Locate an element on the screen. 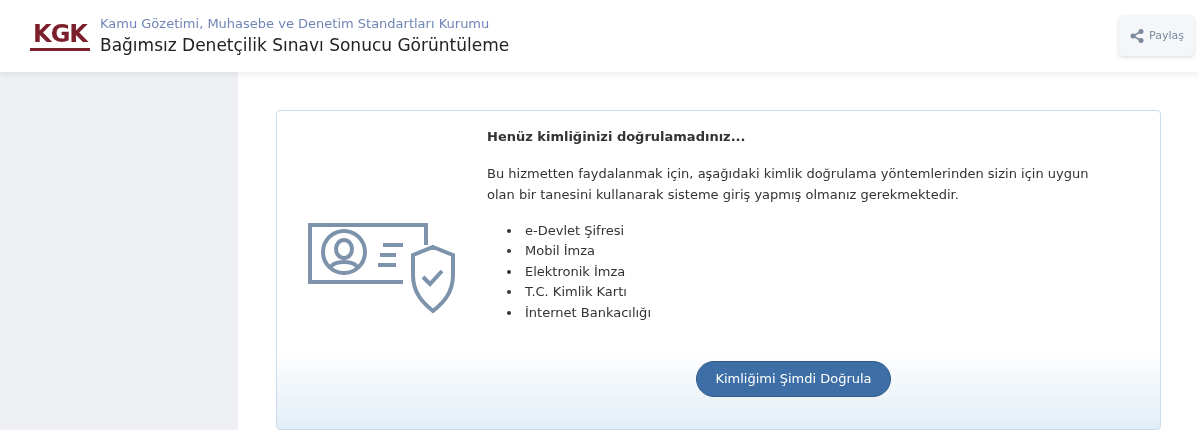  method-item: İnternet Bankacılığı is located at coordinates (588, 312).